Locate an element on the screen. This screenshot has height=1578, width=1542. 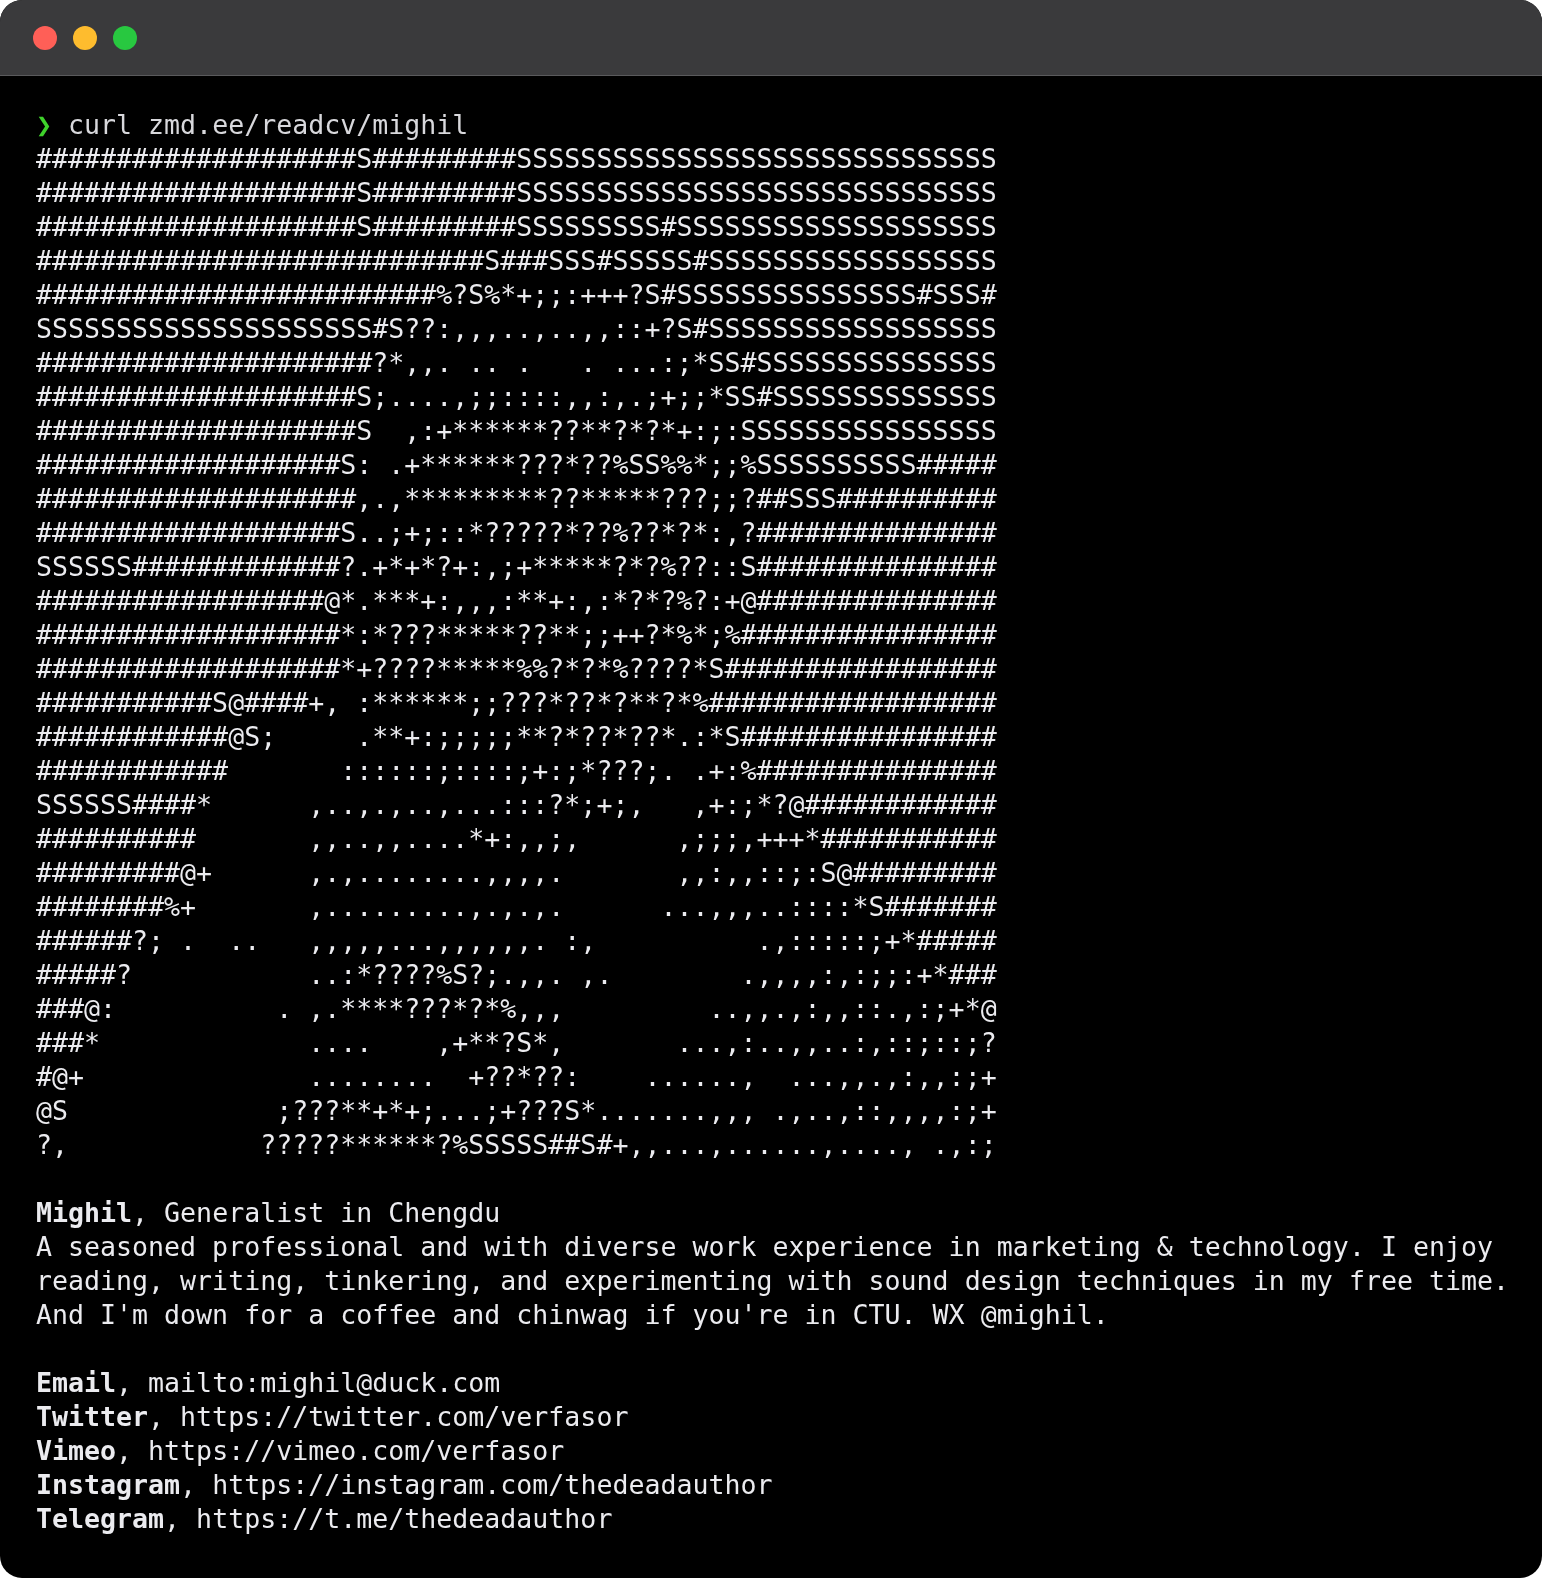
ascii-art-line: ###################*:*???*****??**;;++?*%*;%################ is located at coordinates (517, 635).